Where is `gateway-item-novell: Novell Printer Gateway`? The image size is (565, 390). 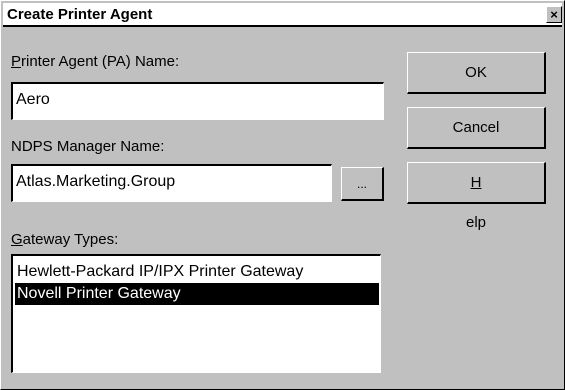 gateway-item-novell: Novell Printer Gateway is located at coordinates (197, 294).